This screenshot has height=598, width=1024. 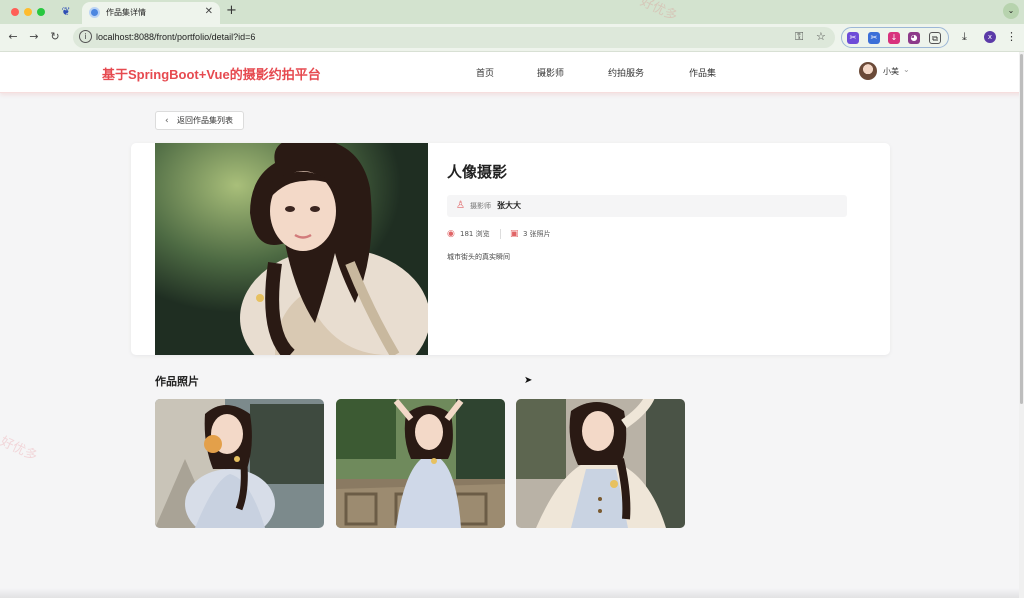 What do you see at coordinates (41, 12) in the screenshot?
I see `window-maximize-button` at bounding box center [41, 12].